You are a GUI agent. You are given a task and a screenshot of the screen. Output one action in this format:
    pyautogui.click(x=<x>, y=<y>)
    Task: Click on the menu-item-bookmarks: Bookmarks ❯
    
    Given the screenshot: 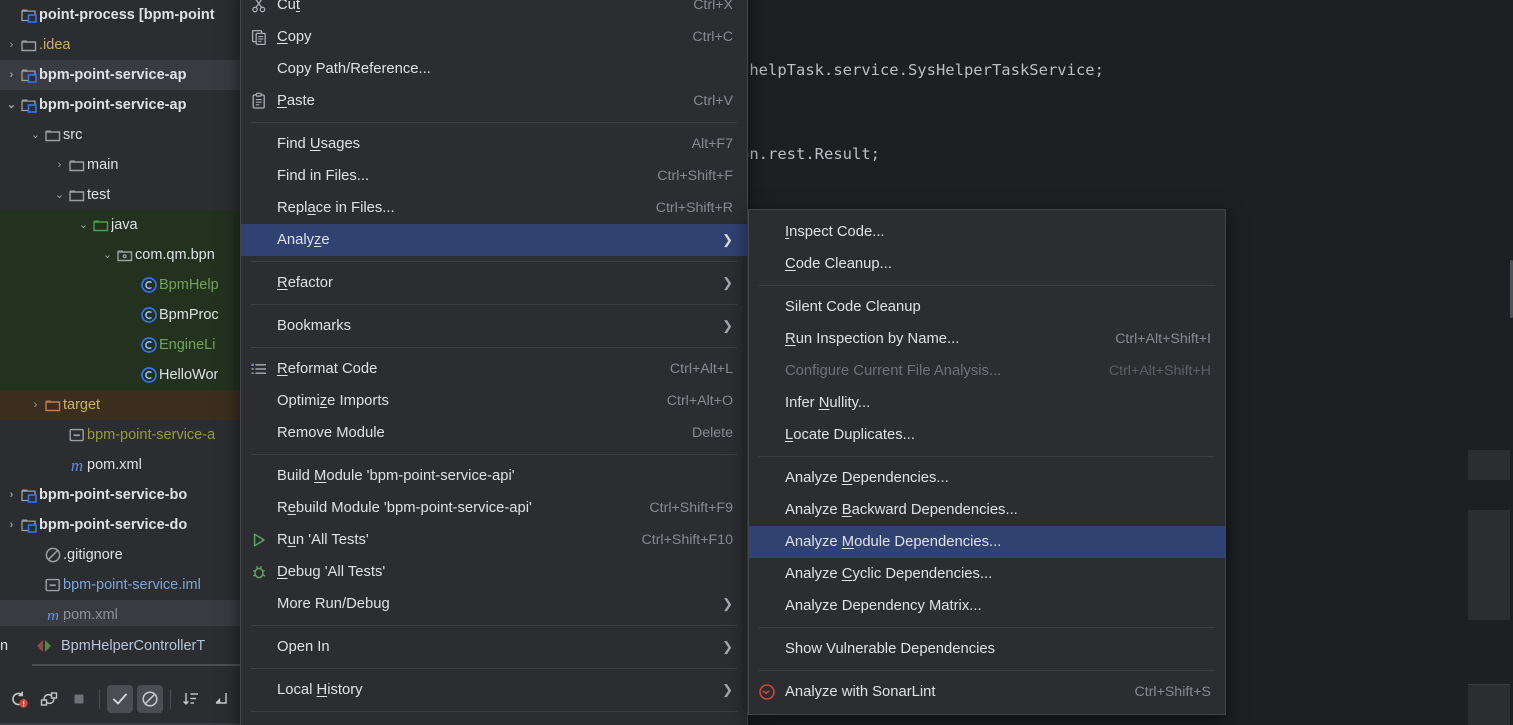 What is the action you would take?
    pyautogui.click(x=494, y=326)
    